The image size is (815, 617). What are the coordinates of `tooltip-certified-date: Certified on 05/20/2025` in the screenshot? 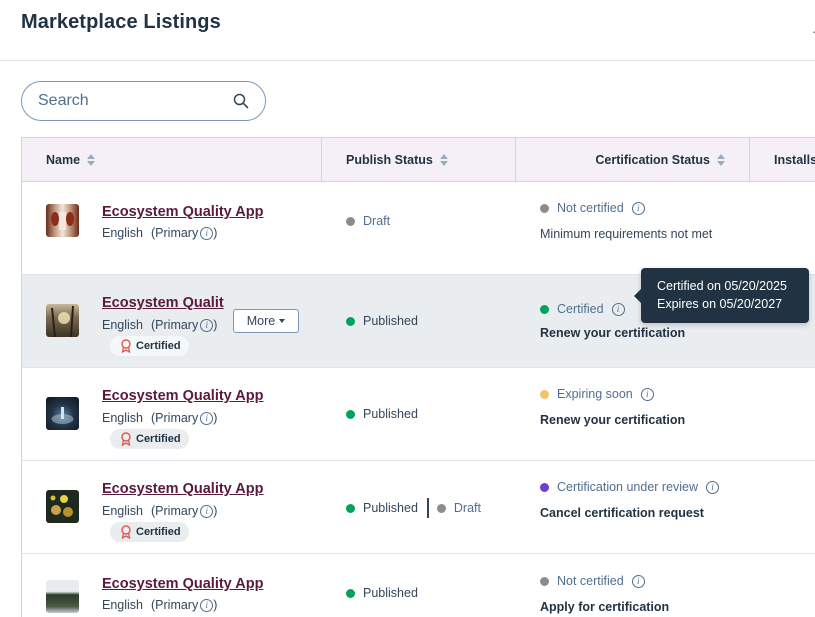 It's located at (722, 286).